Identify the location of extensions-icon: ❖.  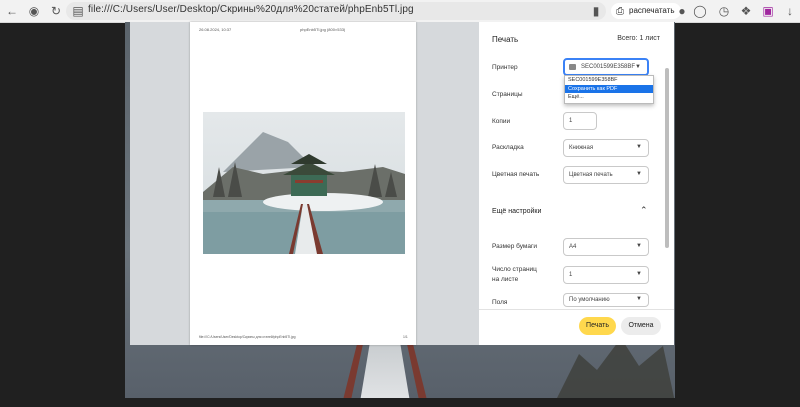
(746, 11).